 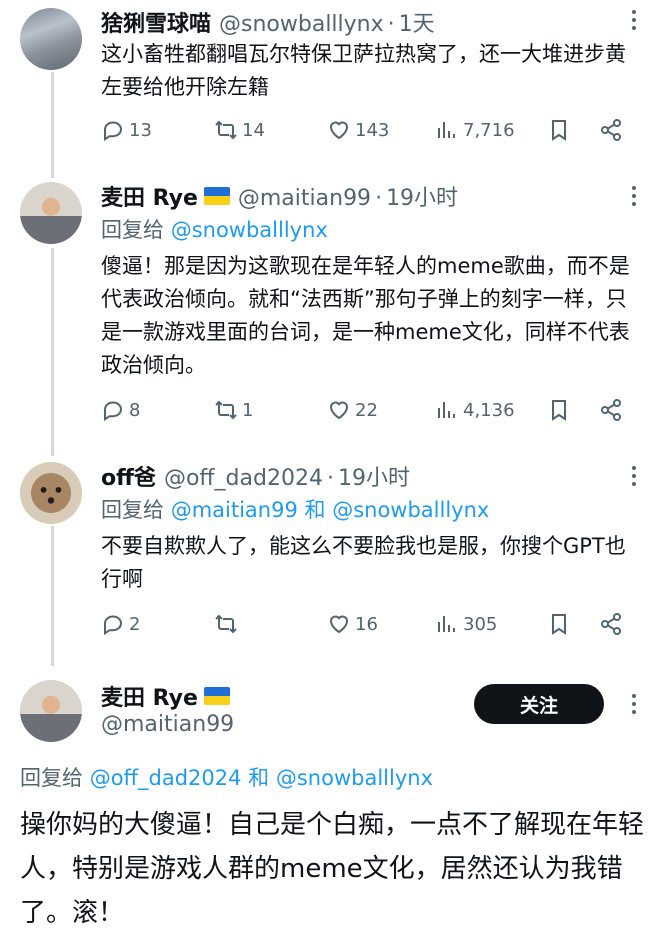 I want to click on retweet-button: 1, so click(x=233, y=410).